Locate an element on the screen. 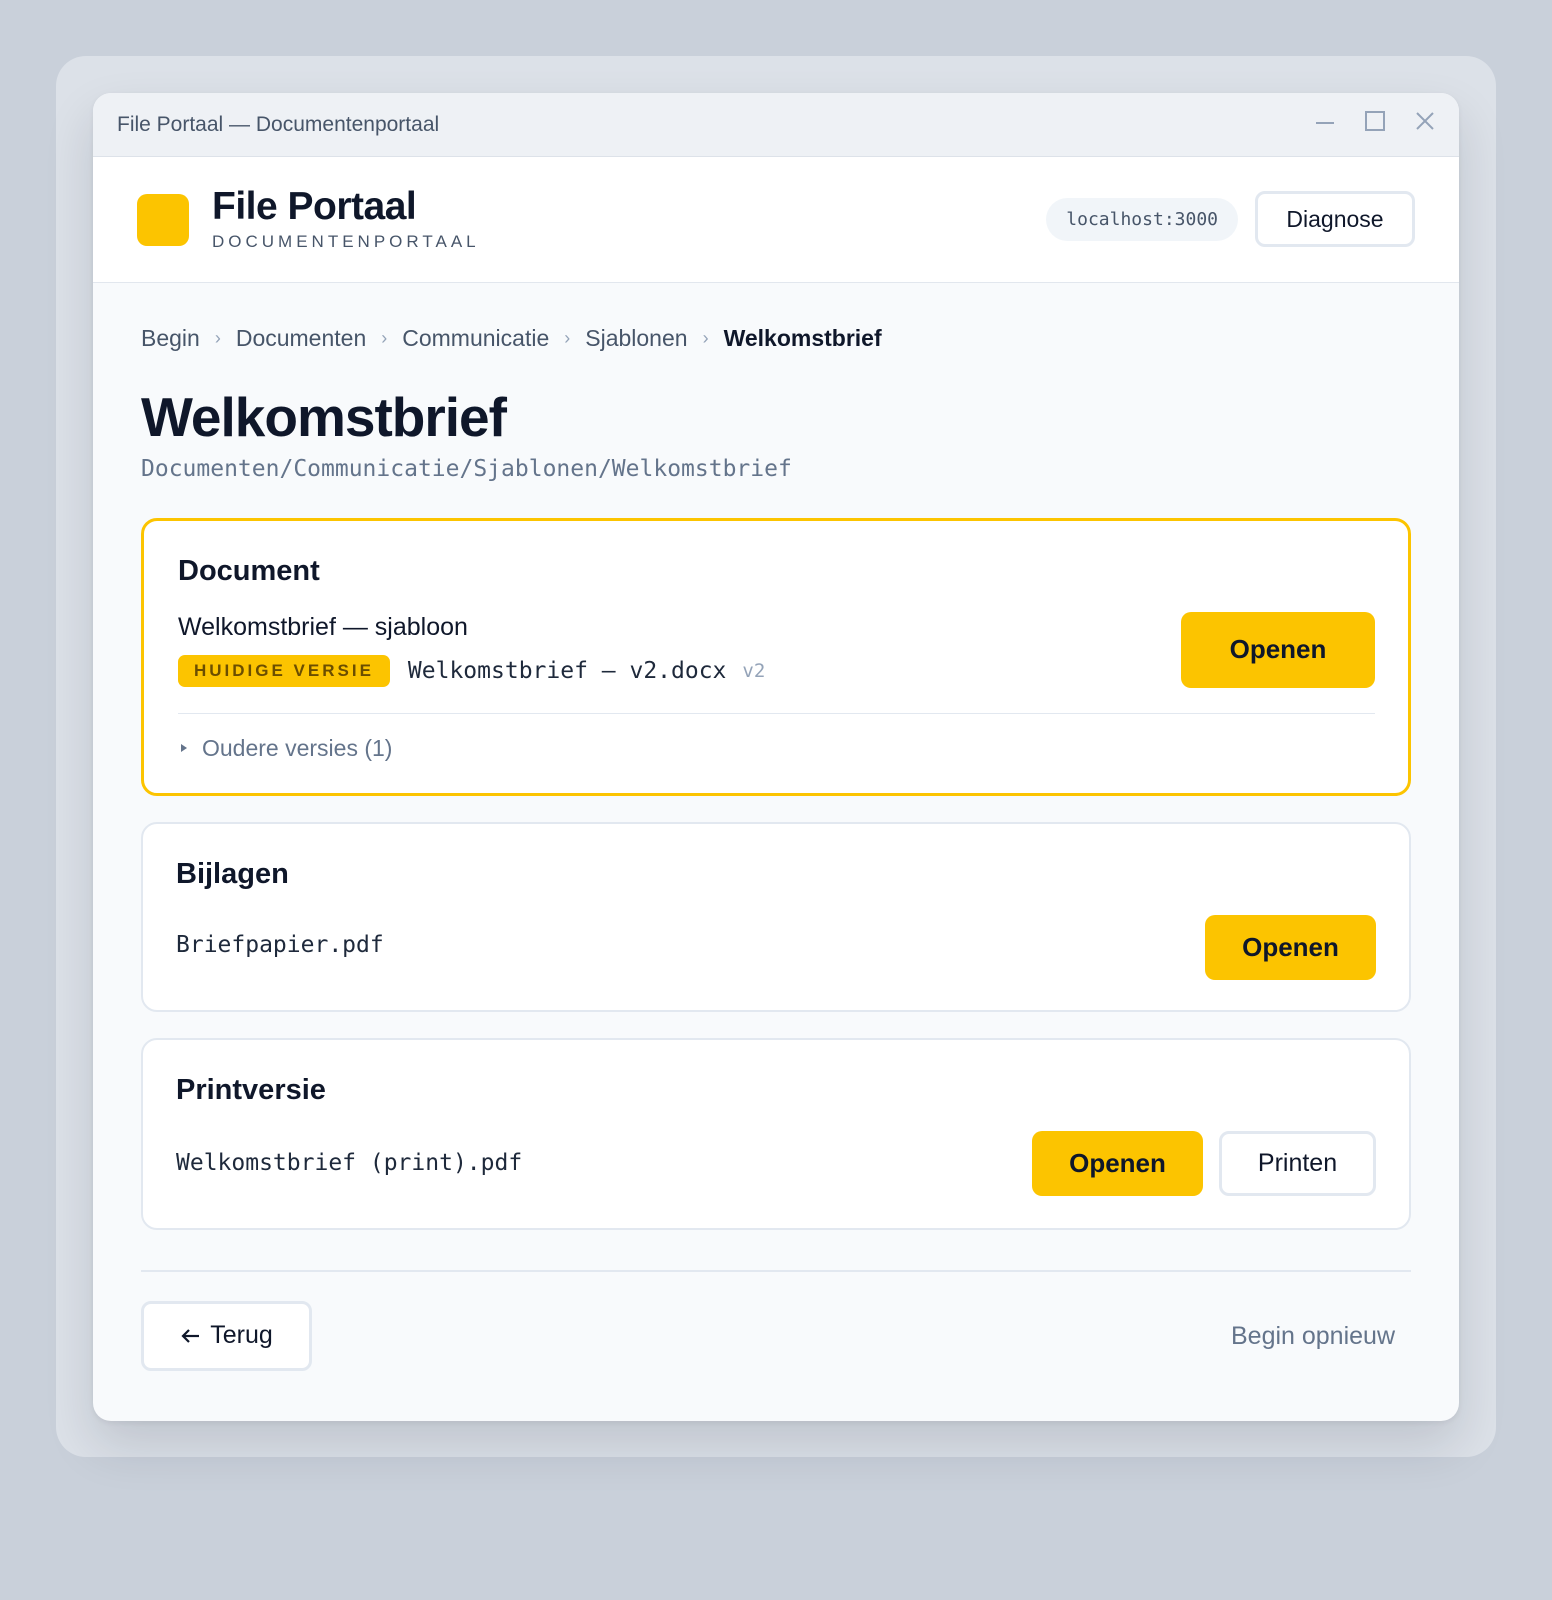 The width and height of the screenshot is (1552, 1600). diagnose-button: Diagnose is located at coordinates (1335, 219).